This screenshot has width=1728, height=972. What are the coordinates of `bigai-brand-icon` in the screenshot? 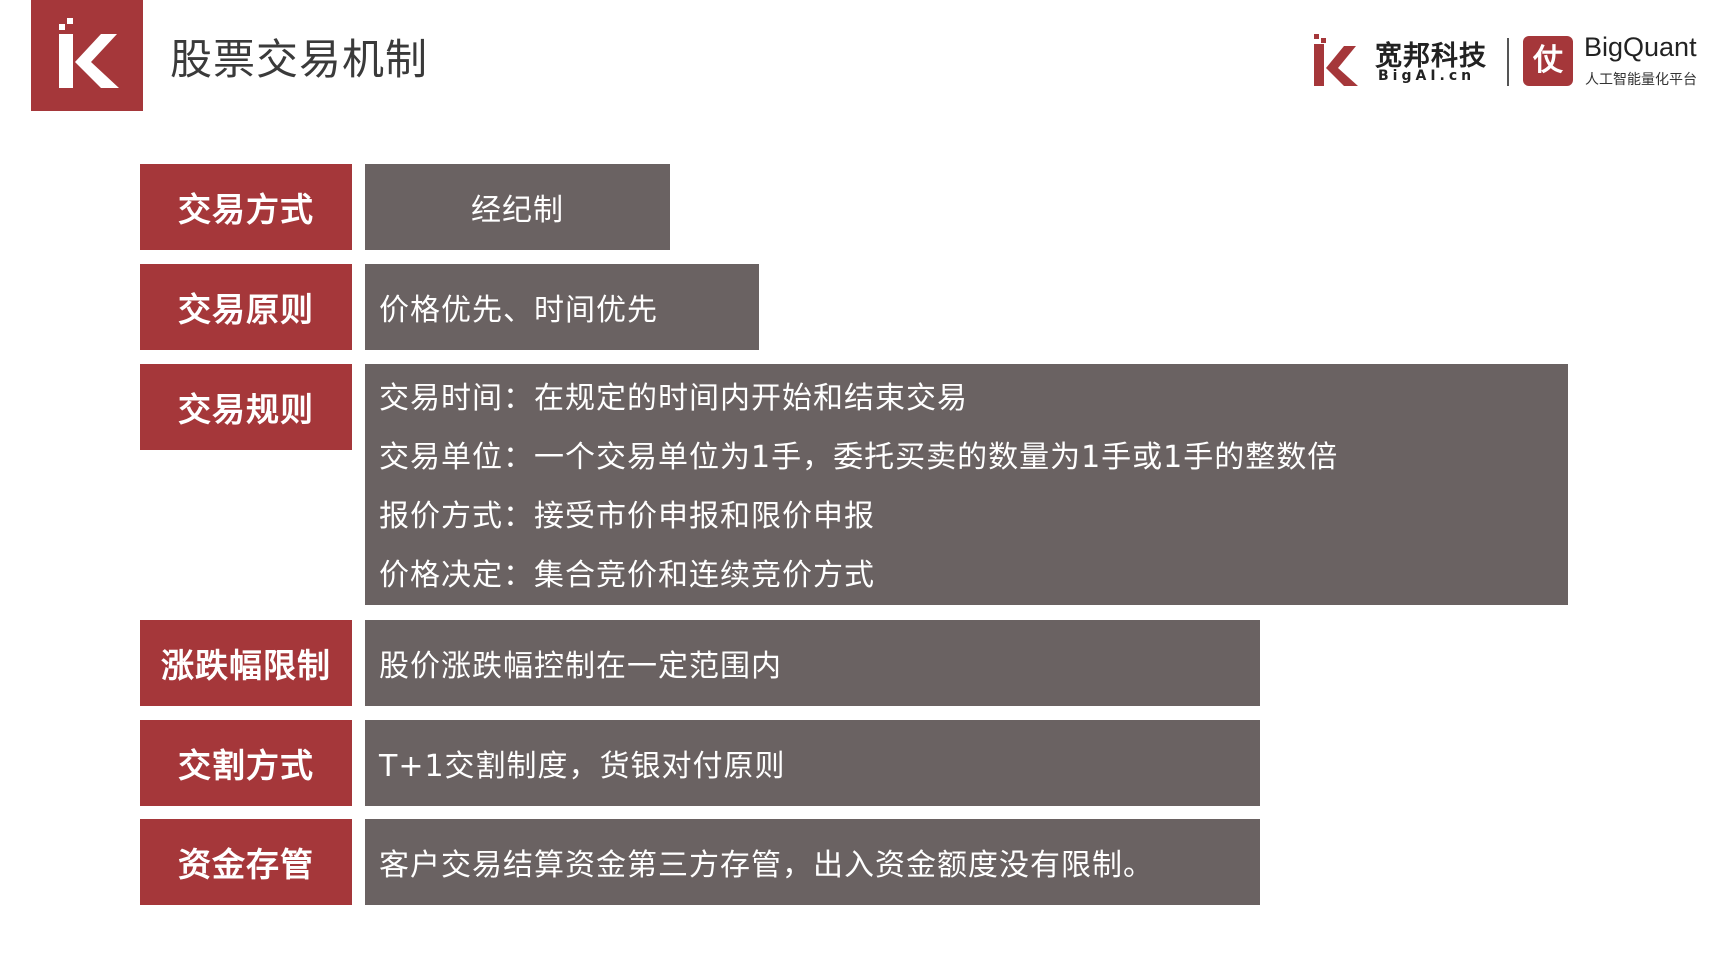 It's located at (1336, 60).